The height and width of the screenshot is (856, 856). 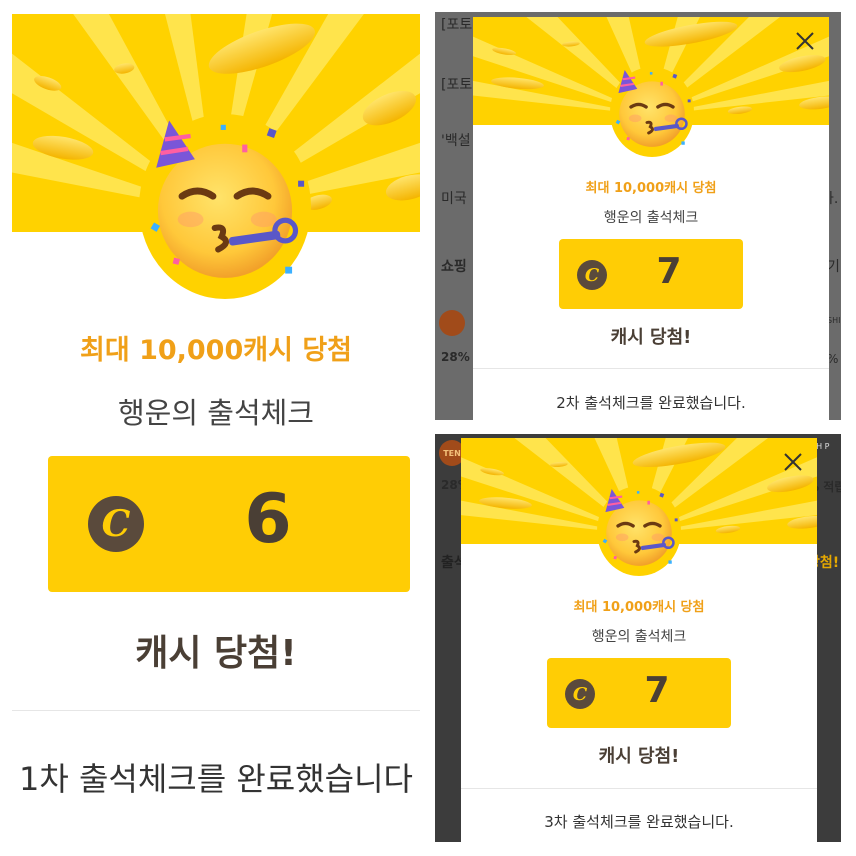 I want to click on background-row: 28%, so click(x=455, y=357).